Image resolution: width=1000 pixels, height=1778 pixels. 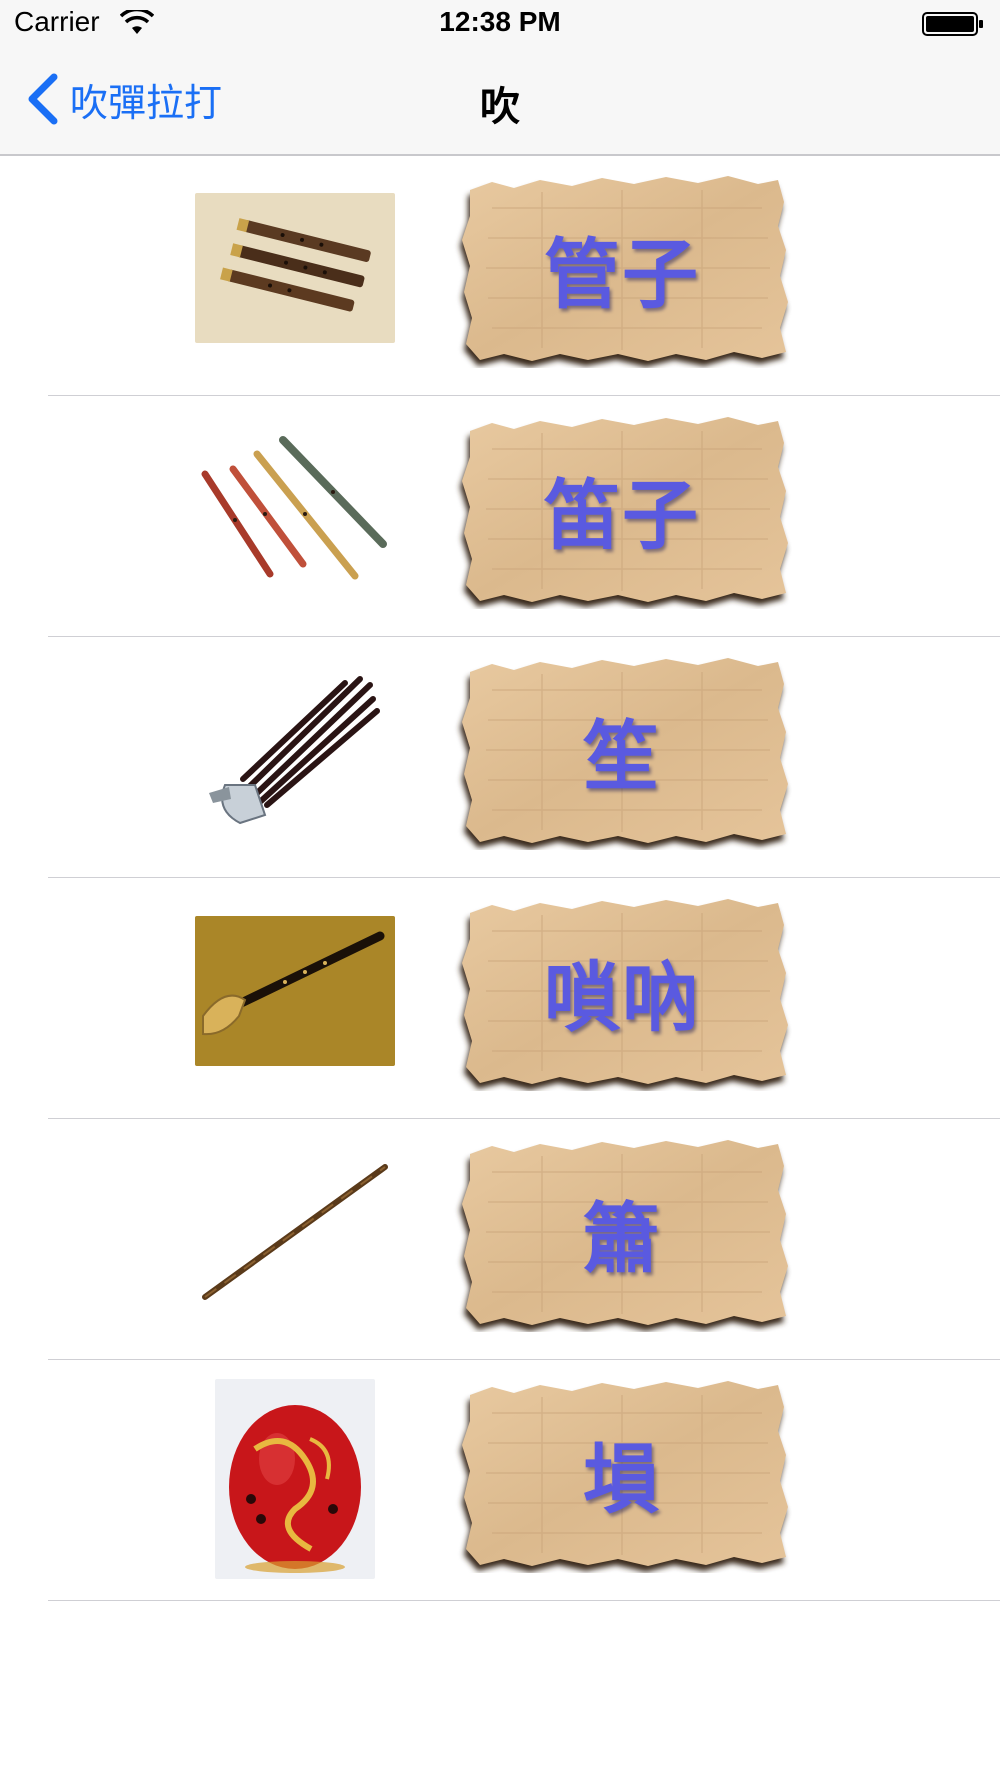 I want to click on instrument-name: 簫, so click(x=622, y=1238).